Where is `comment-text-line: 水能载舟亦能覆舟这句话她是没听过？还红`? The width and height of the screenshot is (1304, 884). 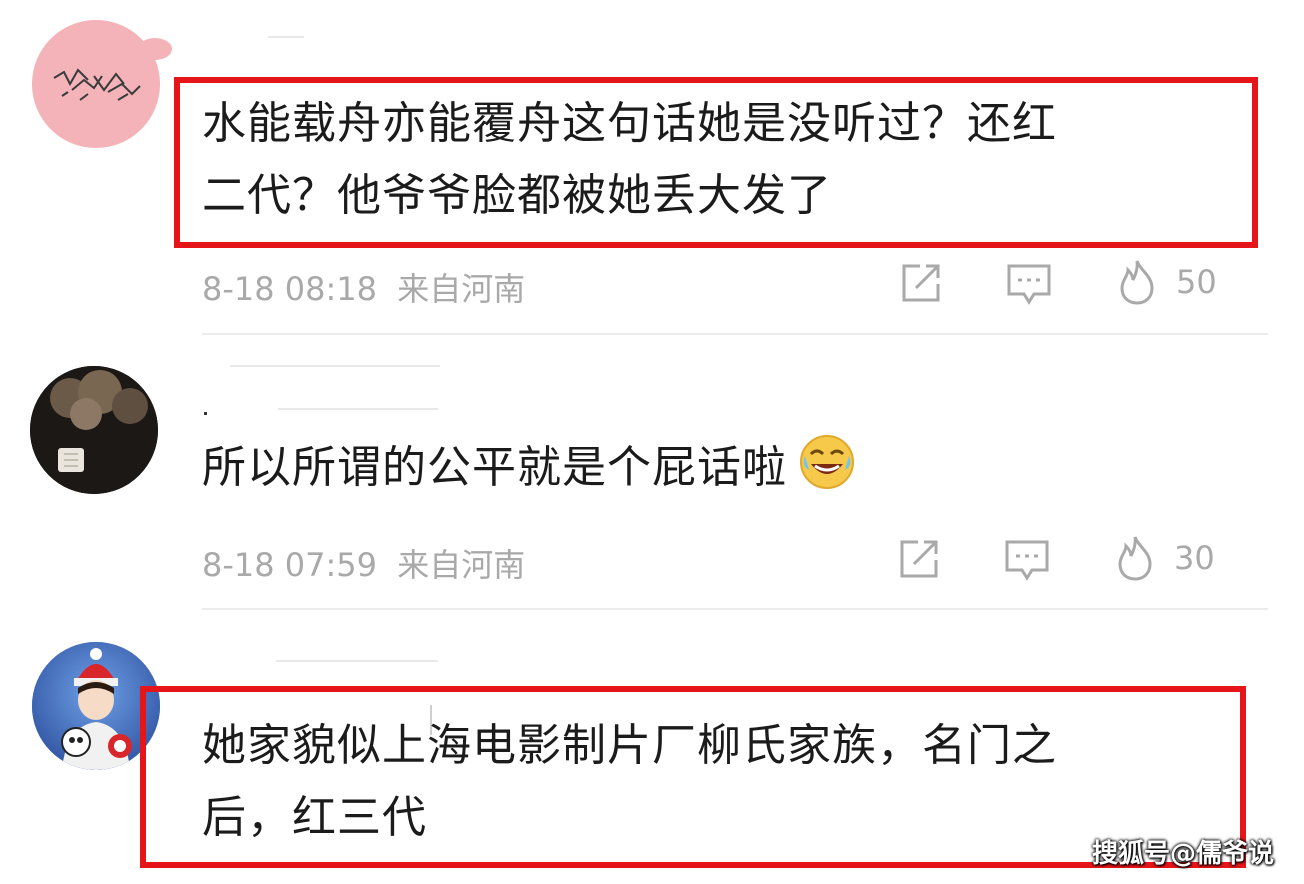 comment-text-line: 水能载舟亦能覆舟这句话她是没听过？还红 is located at coordinates (629, 123).